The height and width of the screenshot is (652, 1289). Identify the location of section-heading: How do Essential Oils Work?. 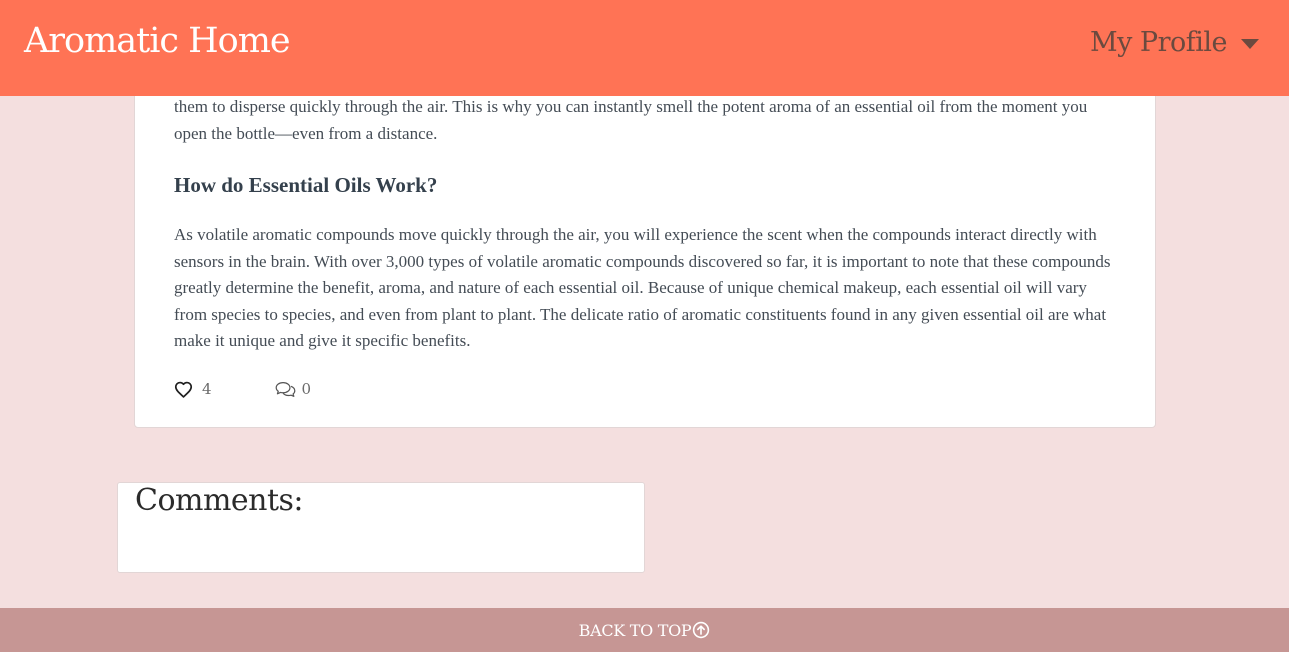
(306, 185).